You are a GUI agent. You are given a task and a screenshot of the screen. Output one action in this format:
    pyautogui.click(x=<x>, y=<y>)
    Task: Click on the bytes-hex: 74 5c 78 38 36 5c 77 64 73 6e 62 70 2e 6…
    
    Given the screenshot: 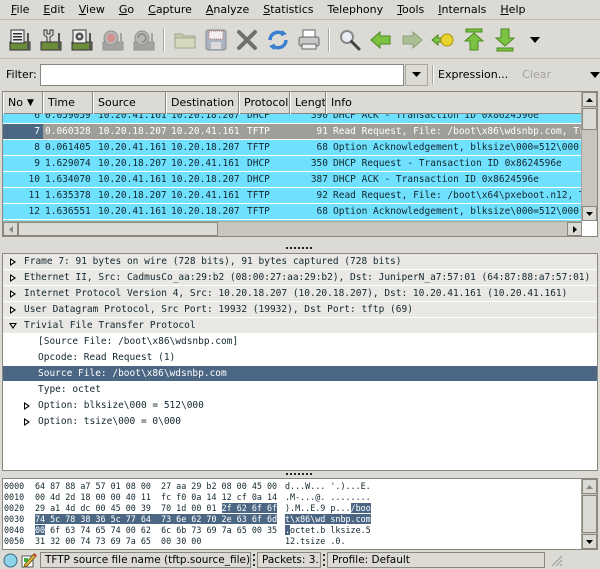 What is the action you would take?
    pyautogui.click(x=160, y=519)
    